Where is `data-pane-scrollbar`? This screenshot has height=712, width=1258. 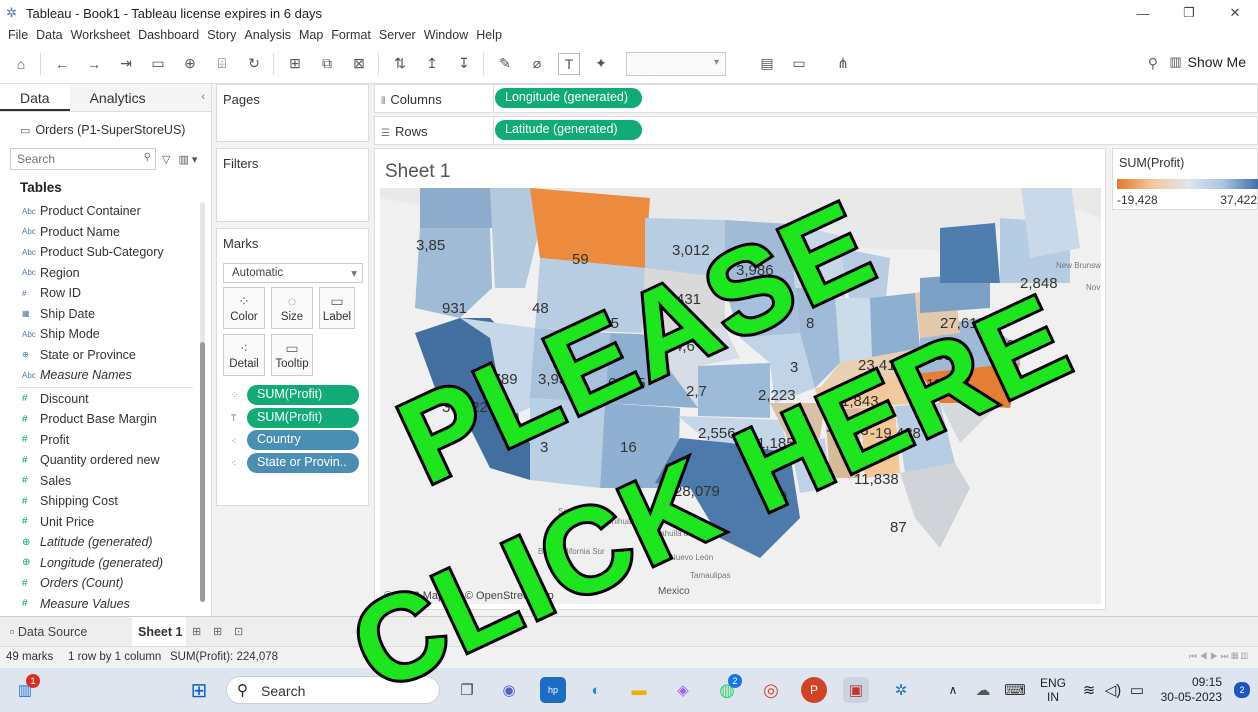 data-pane-scrollbar is located at coordinates (202, 402).